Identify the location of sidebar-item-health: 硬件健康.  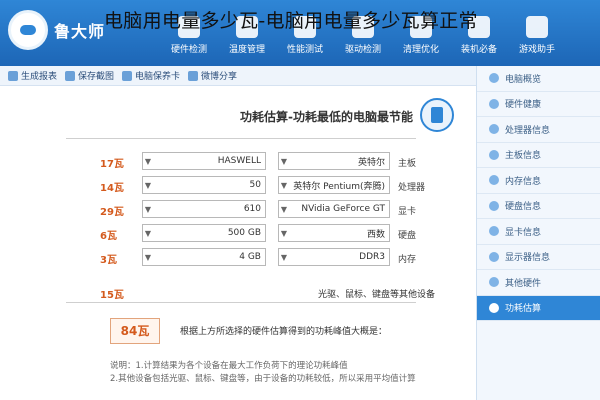
(538, 104).